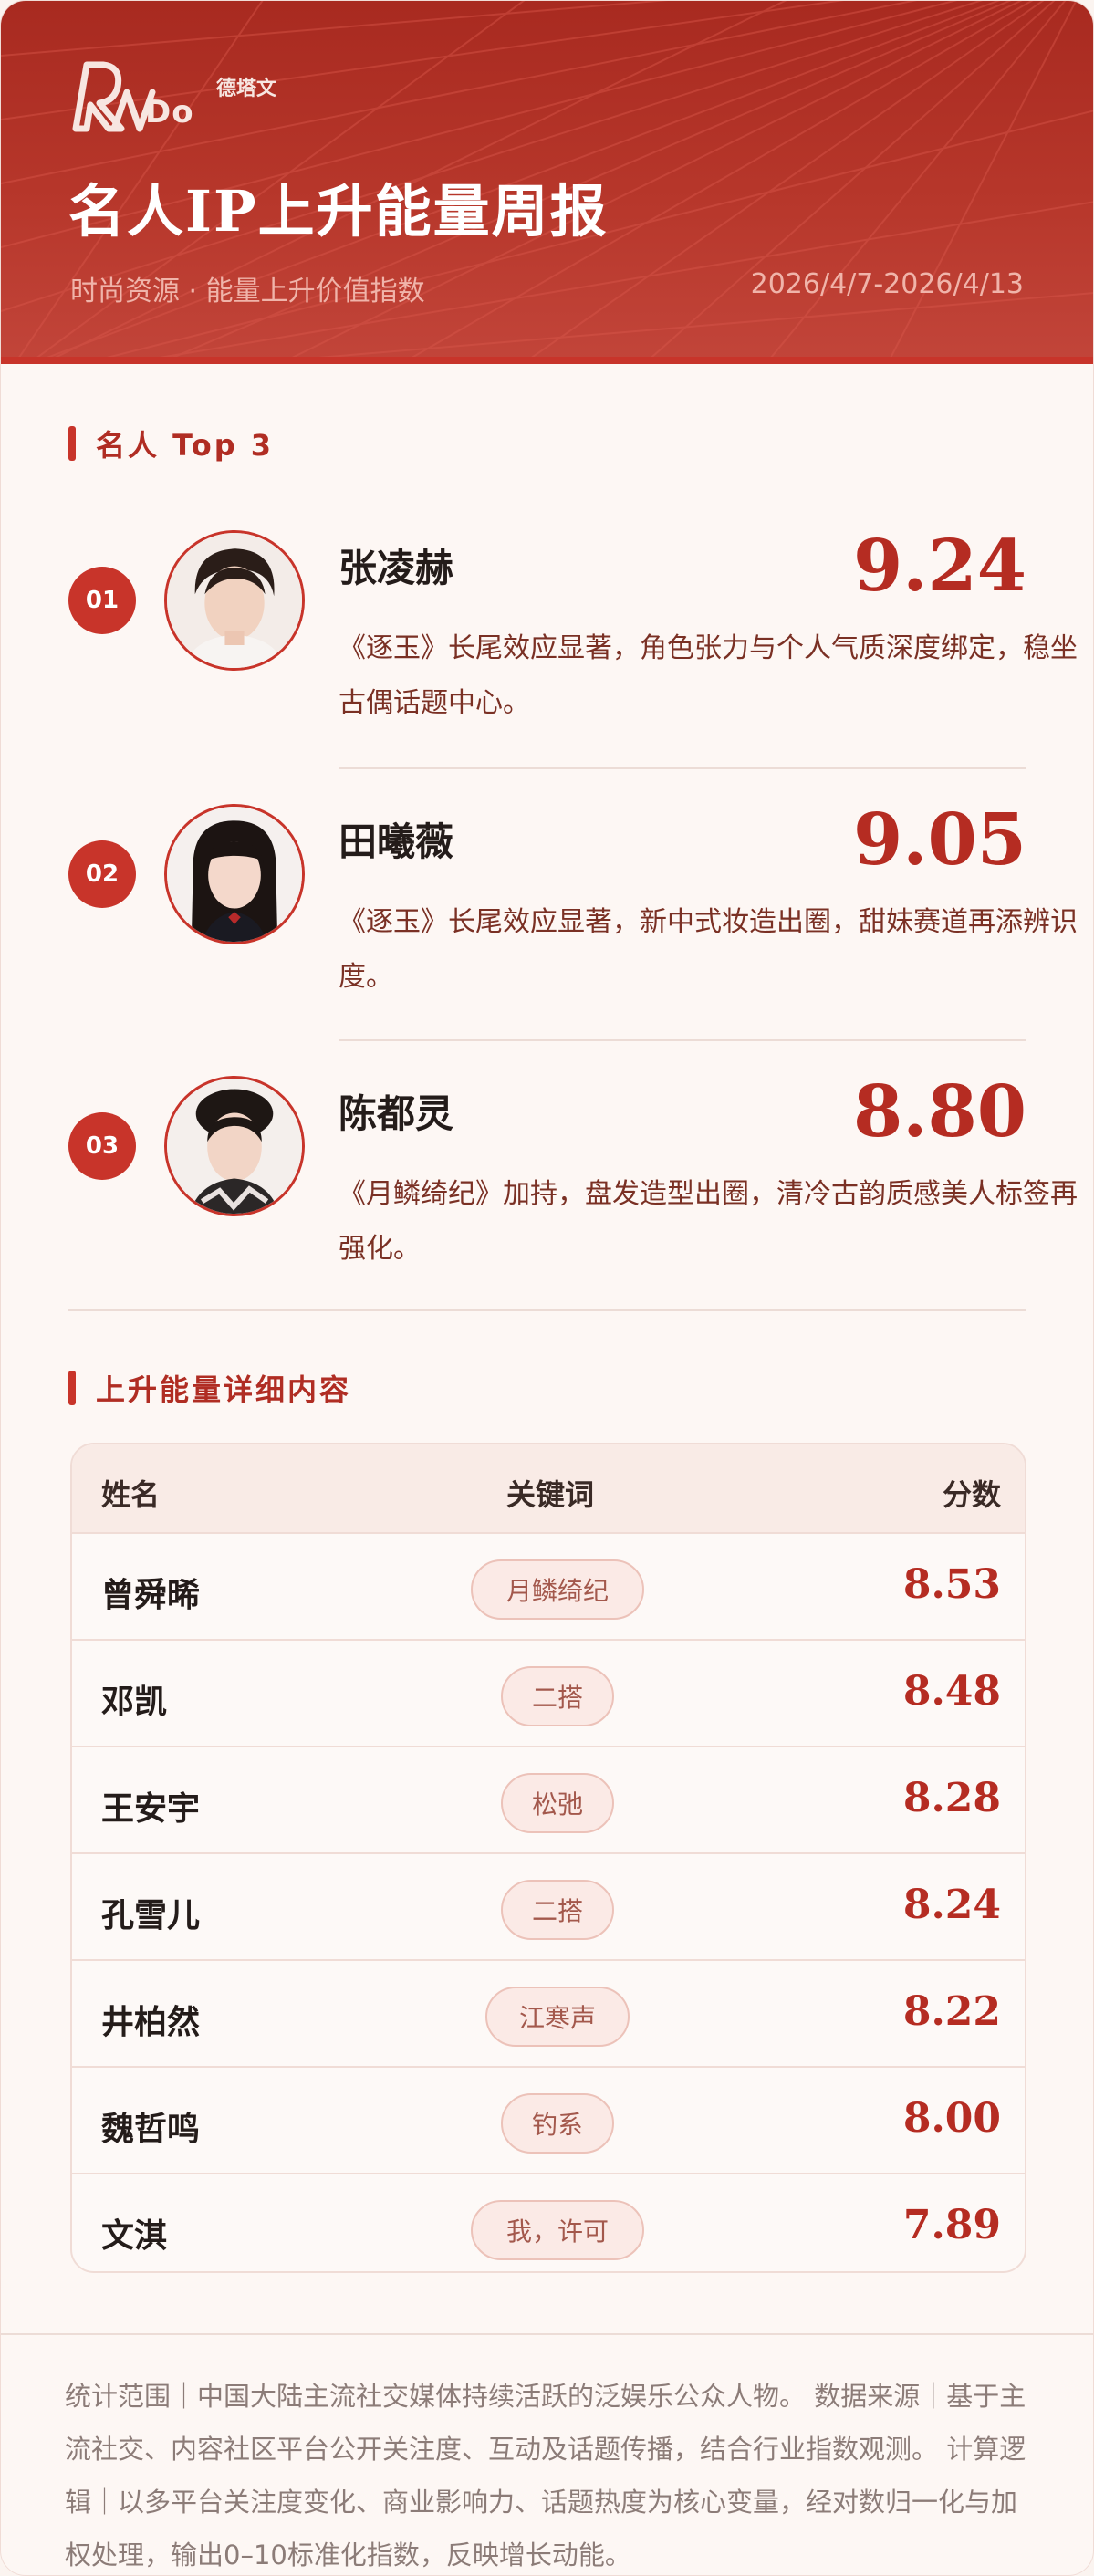 This screenshot has height=2576, width=1094. What do you see at coordinates (887, 284) in the screenshot?
I see `date-range: 2026/4/7-2026/4/13` at bounding box center [887, 284].